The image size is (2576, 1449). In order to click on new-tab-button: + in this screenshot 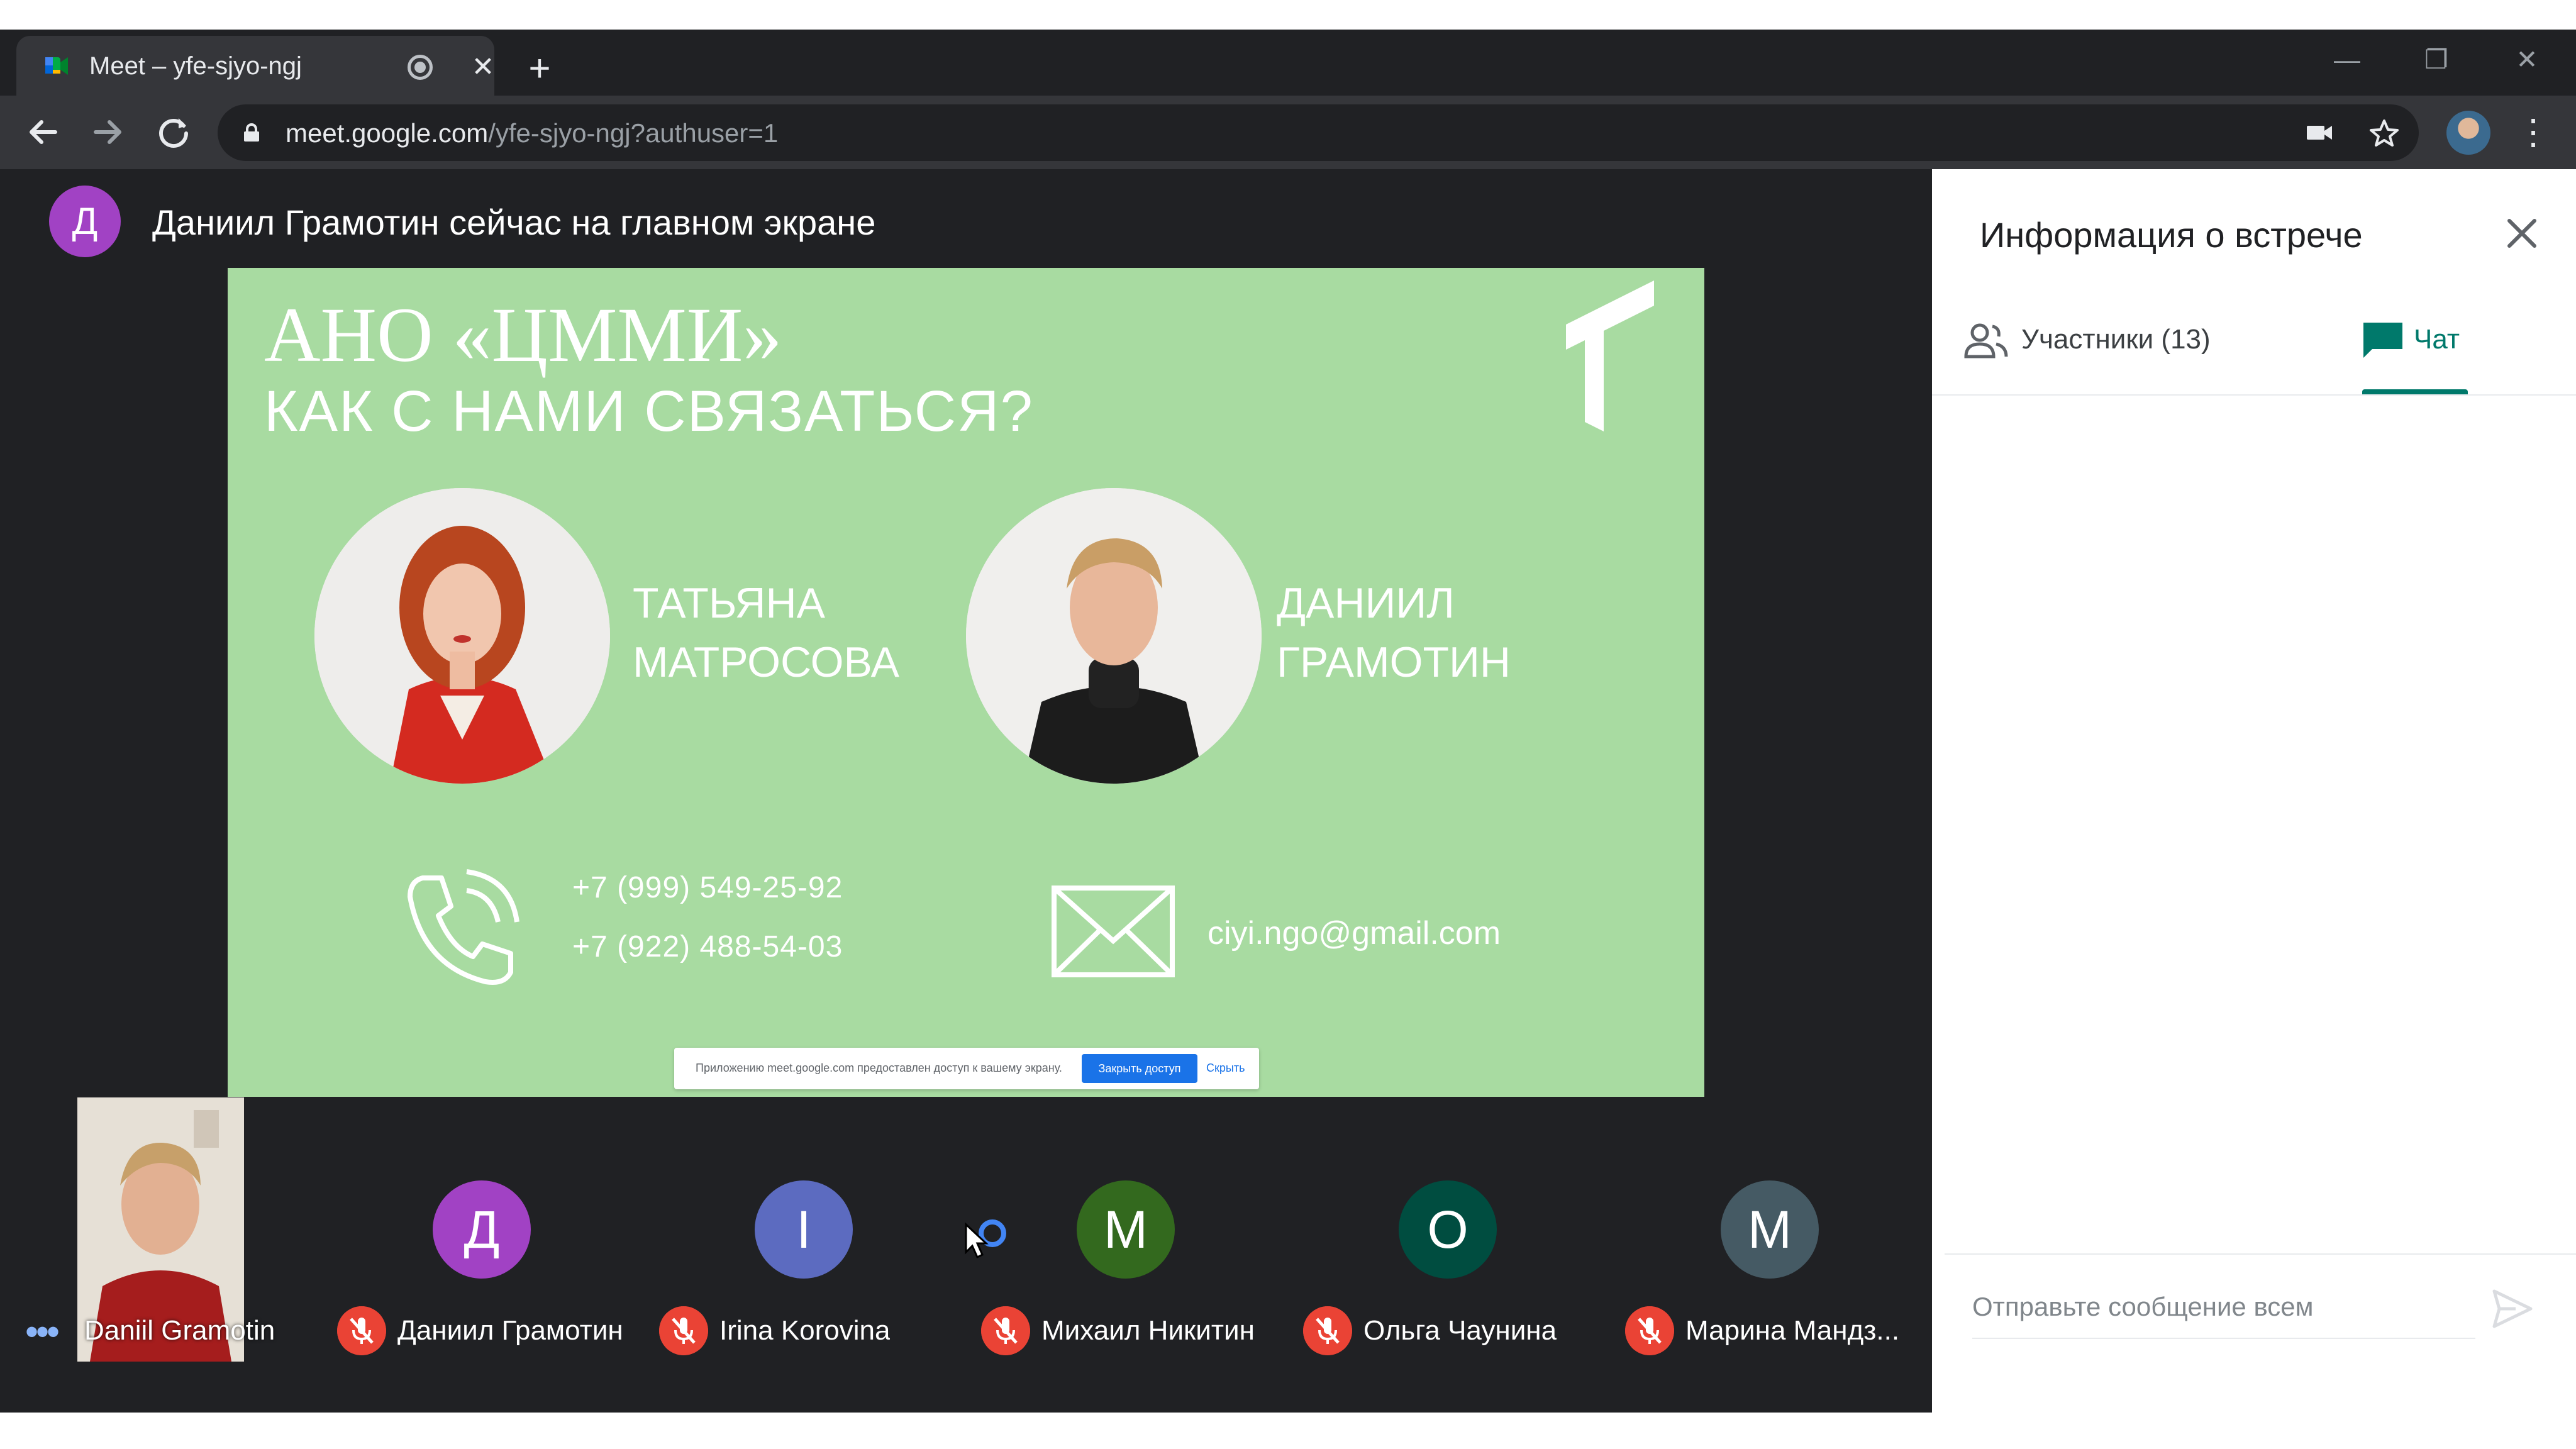, I will do `click(539, 68)`.